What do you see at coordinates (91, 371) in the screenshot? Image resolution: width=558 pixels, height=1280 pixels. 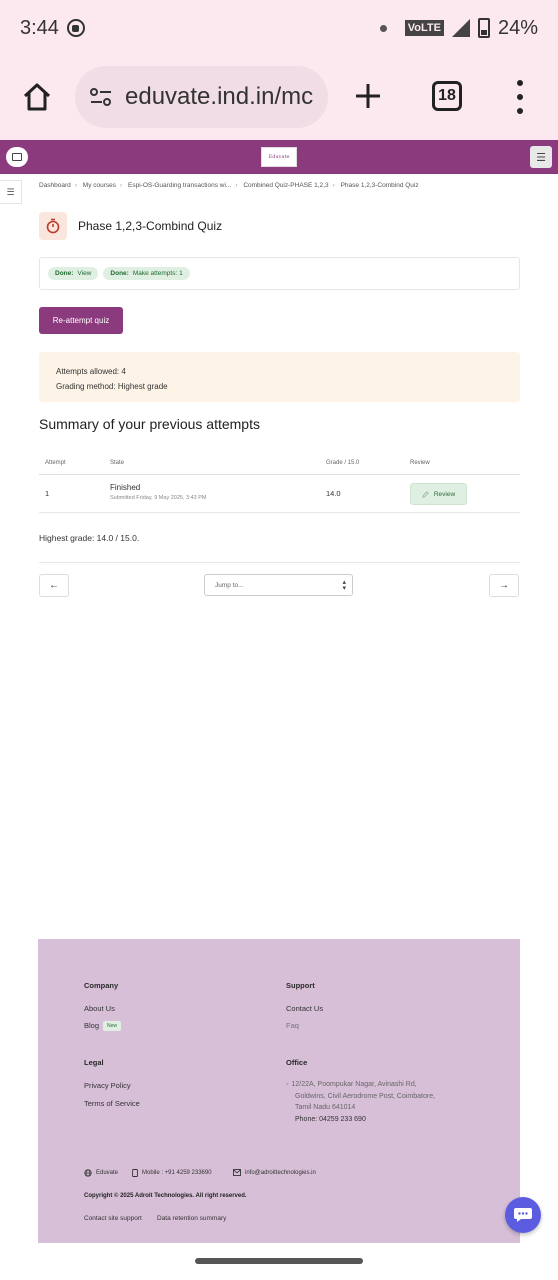 I see `attempts-allowed: Attempts allowed: 4` at bounding box center [91, 371].